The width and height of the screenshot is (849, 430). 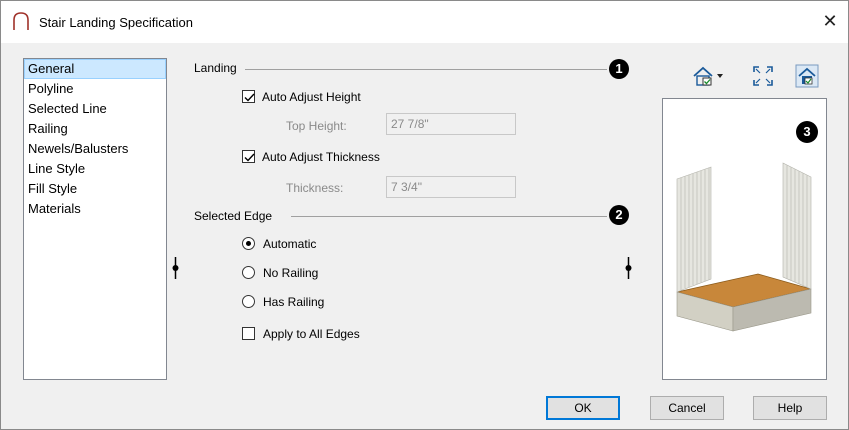 I want to click on auto-adjust-height-label: Auto Adjust Height, so click(x=311, y=97).